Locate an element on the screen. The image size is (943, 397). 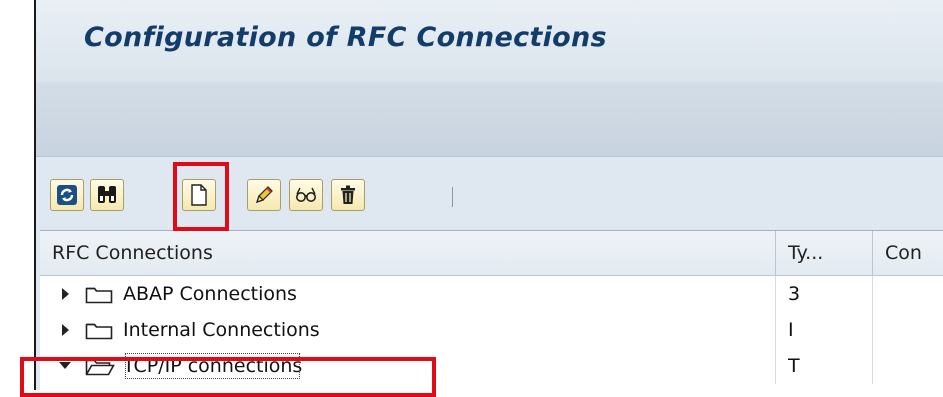
delete-button is located at coordinates (348, 195).